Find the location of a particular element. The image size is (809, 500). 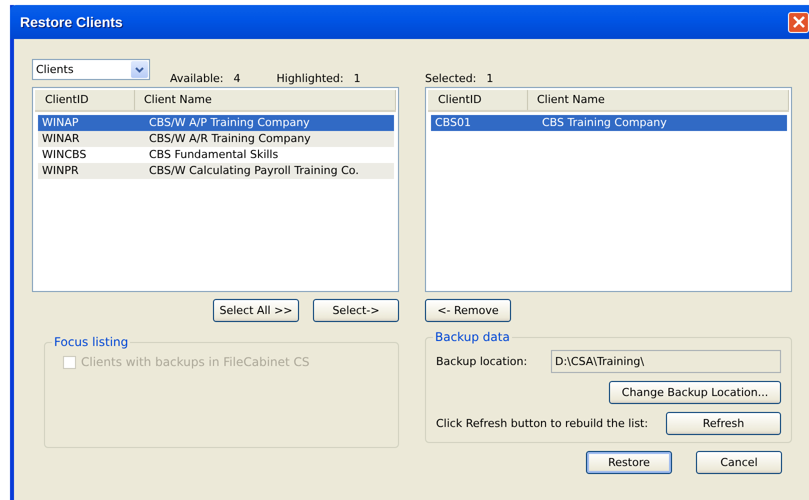

client-name: CBS/W A/R Training Company is located at coordinates (230, 139).